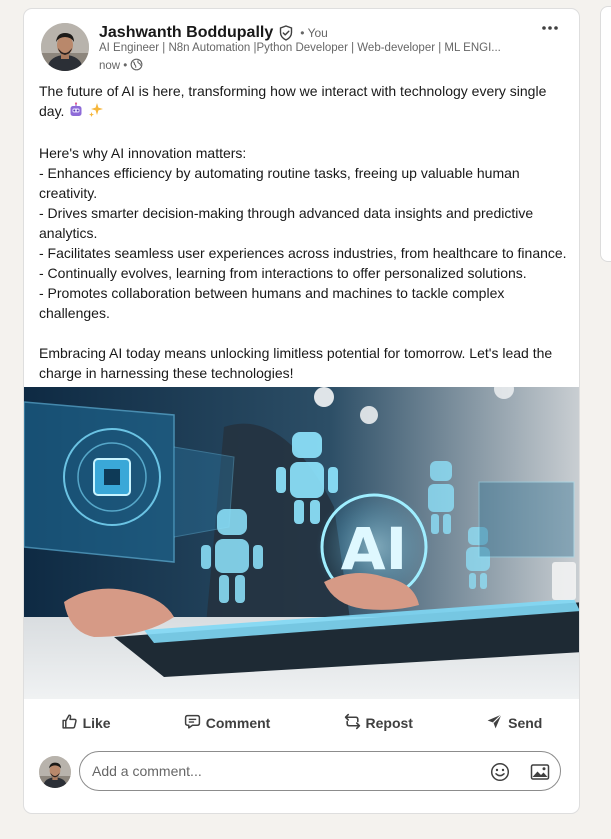 This screenshot has height=839, width=611. What do you see at coordinates (540, 774) in the screenshot?
I see `image-icon` at bounding box center [540, 774].